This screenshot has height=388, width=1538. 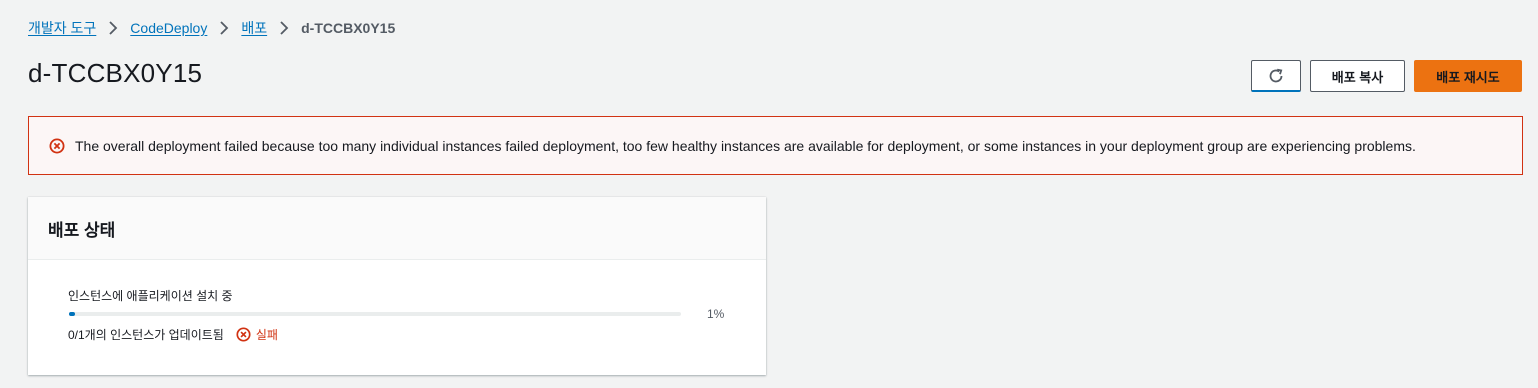 I want to click on breadcrumb: 개발자 도구 CodeDeploy 배포 d-TCCBX0Y15, so click(x=211, y=28).